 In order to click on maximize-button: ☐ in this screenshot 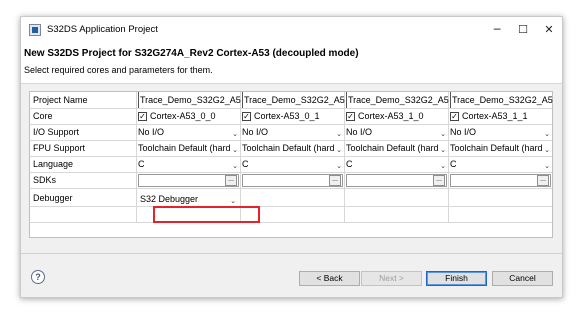, I will do `click(523, 30)`.